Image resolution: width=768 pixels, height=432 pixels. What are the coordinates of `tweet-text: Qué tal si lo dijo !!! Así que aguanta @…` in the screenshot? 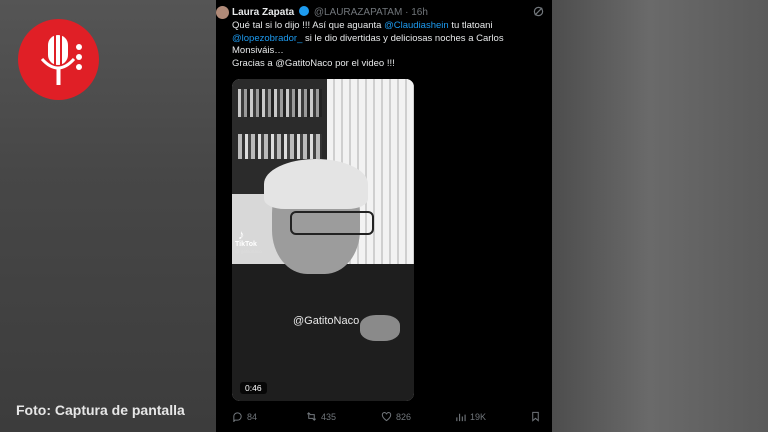 It's located at (382, 45).